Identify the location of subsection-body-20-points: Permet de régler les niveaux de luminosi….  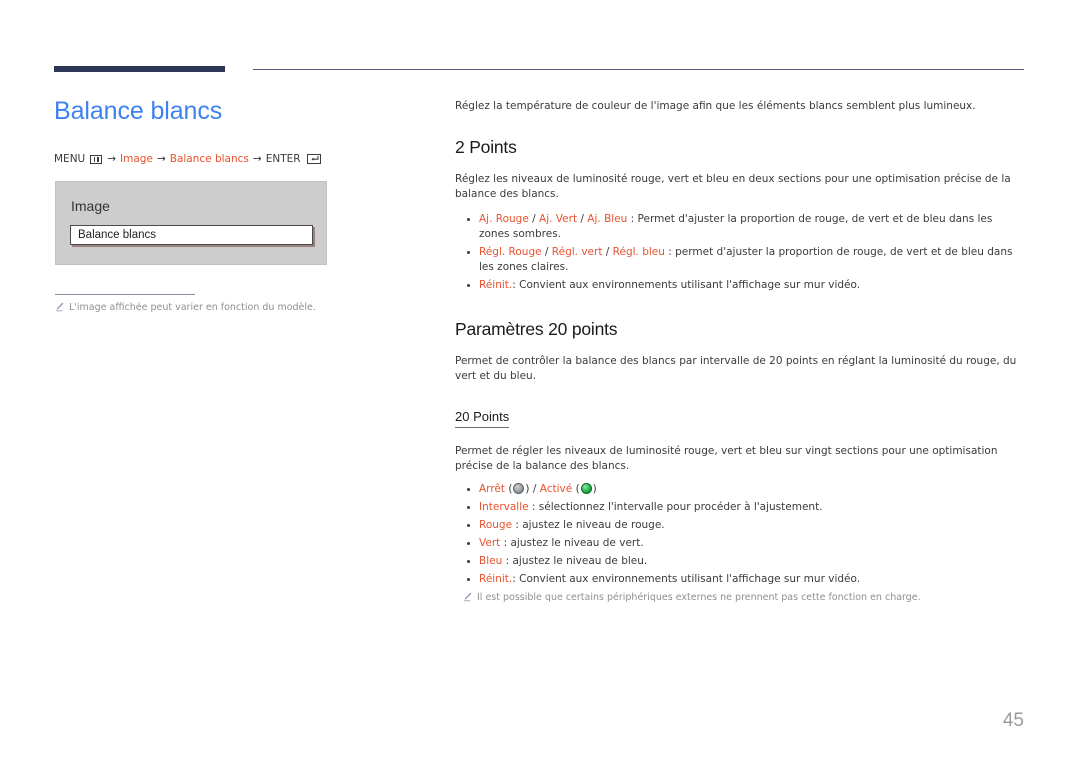
(726, 458).